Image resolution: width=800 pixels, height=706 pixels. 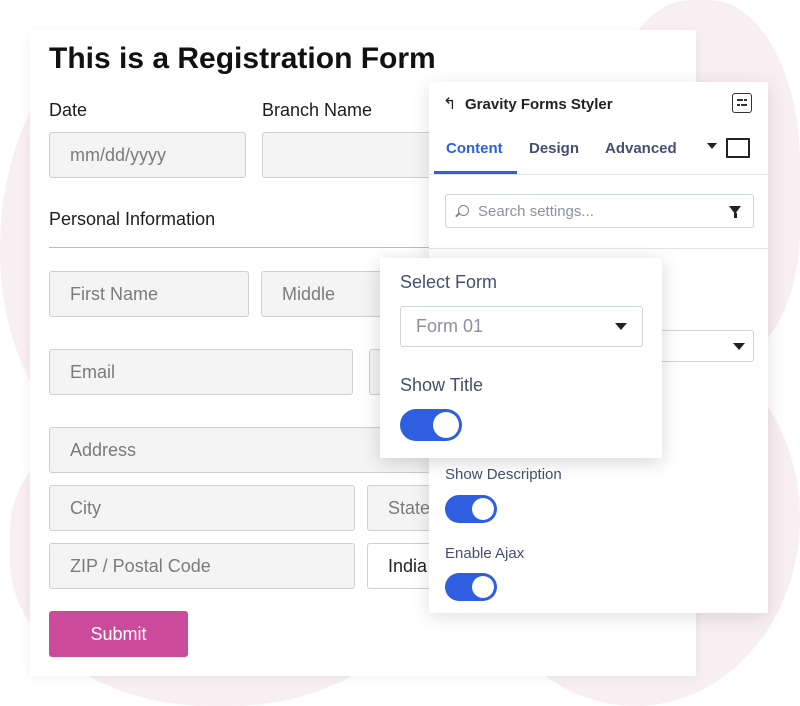 I want to click on section-divider, so click(x=259, y=247).